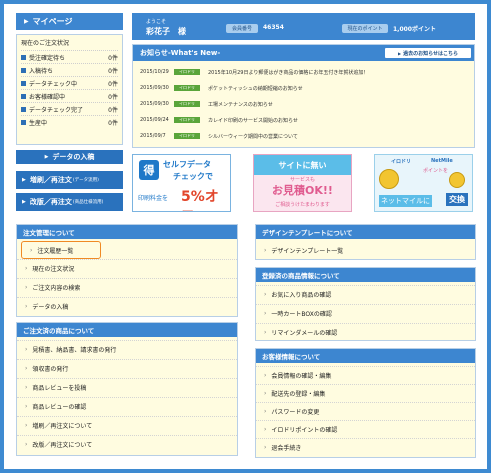 The image size is (491, 473). What do you see at coordinates (365, 294) in the screenshot?
I see `menu-item: › お気に入り商品の確認` at bounding box center [365, 294].